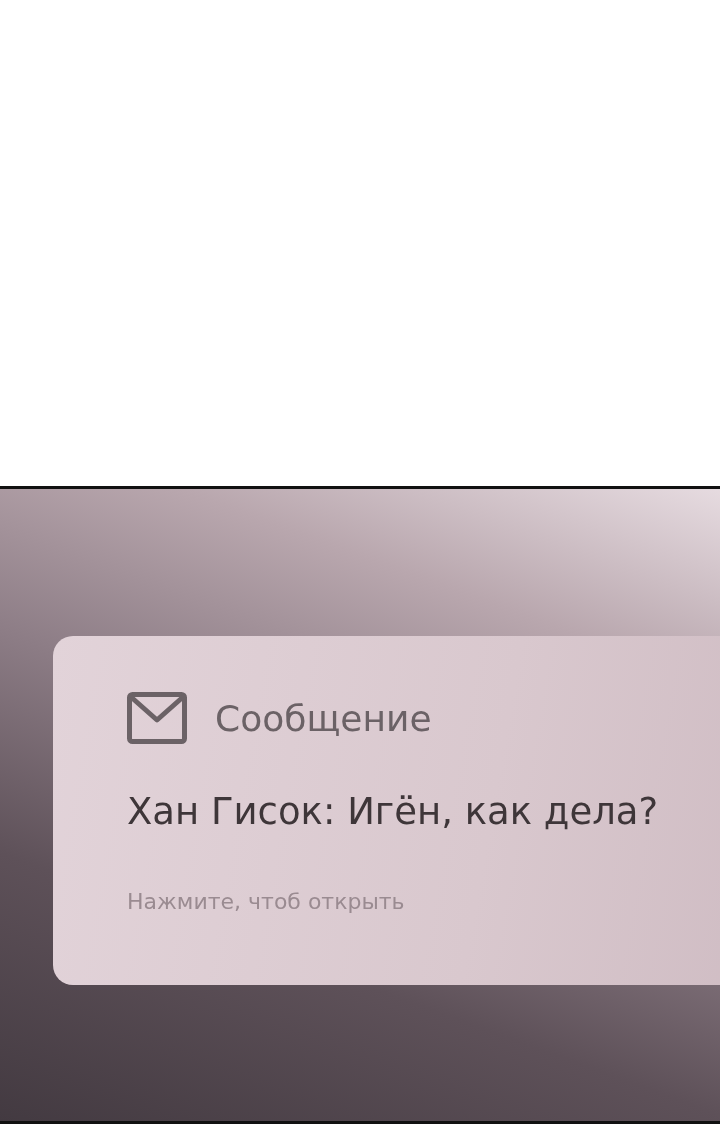  Describe the element at coordinates (393, 811) in the screenshot. I see `notification-message: Хан Гисок: Игён, как дела?` at that location.